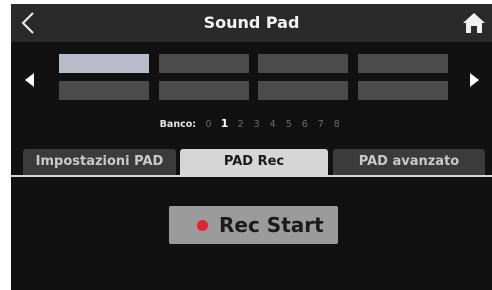 This screenshot has width=492, height=290. I want to click on bank-label: Banco:, so click(178, 124).